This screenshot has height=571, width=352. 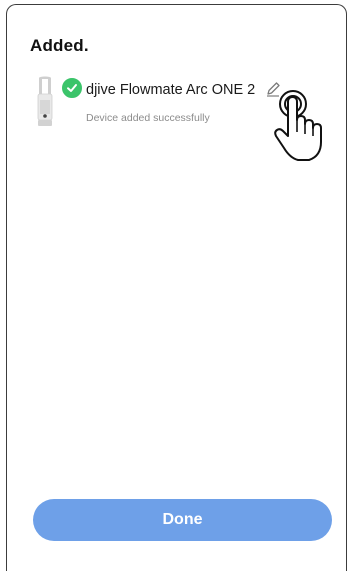 What do you see at coordinates (45, 102) in the screenshot?
I see `purifier-tower-icon` at bounding box center [45, 102].